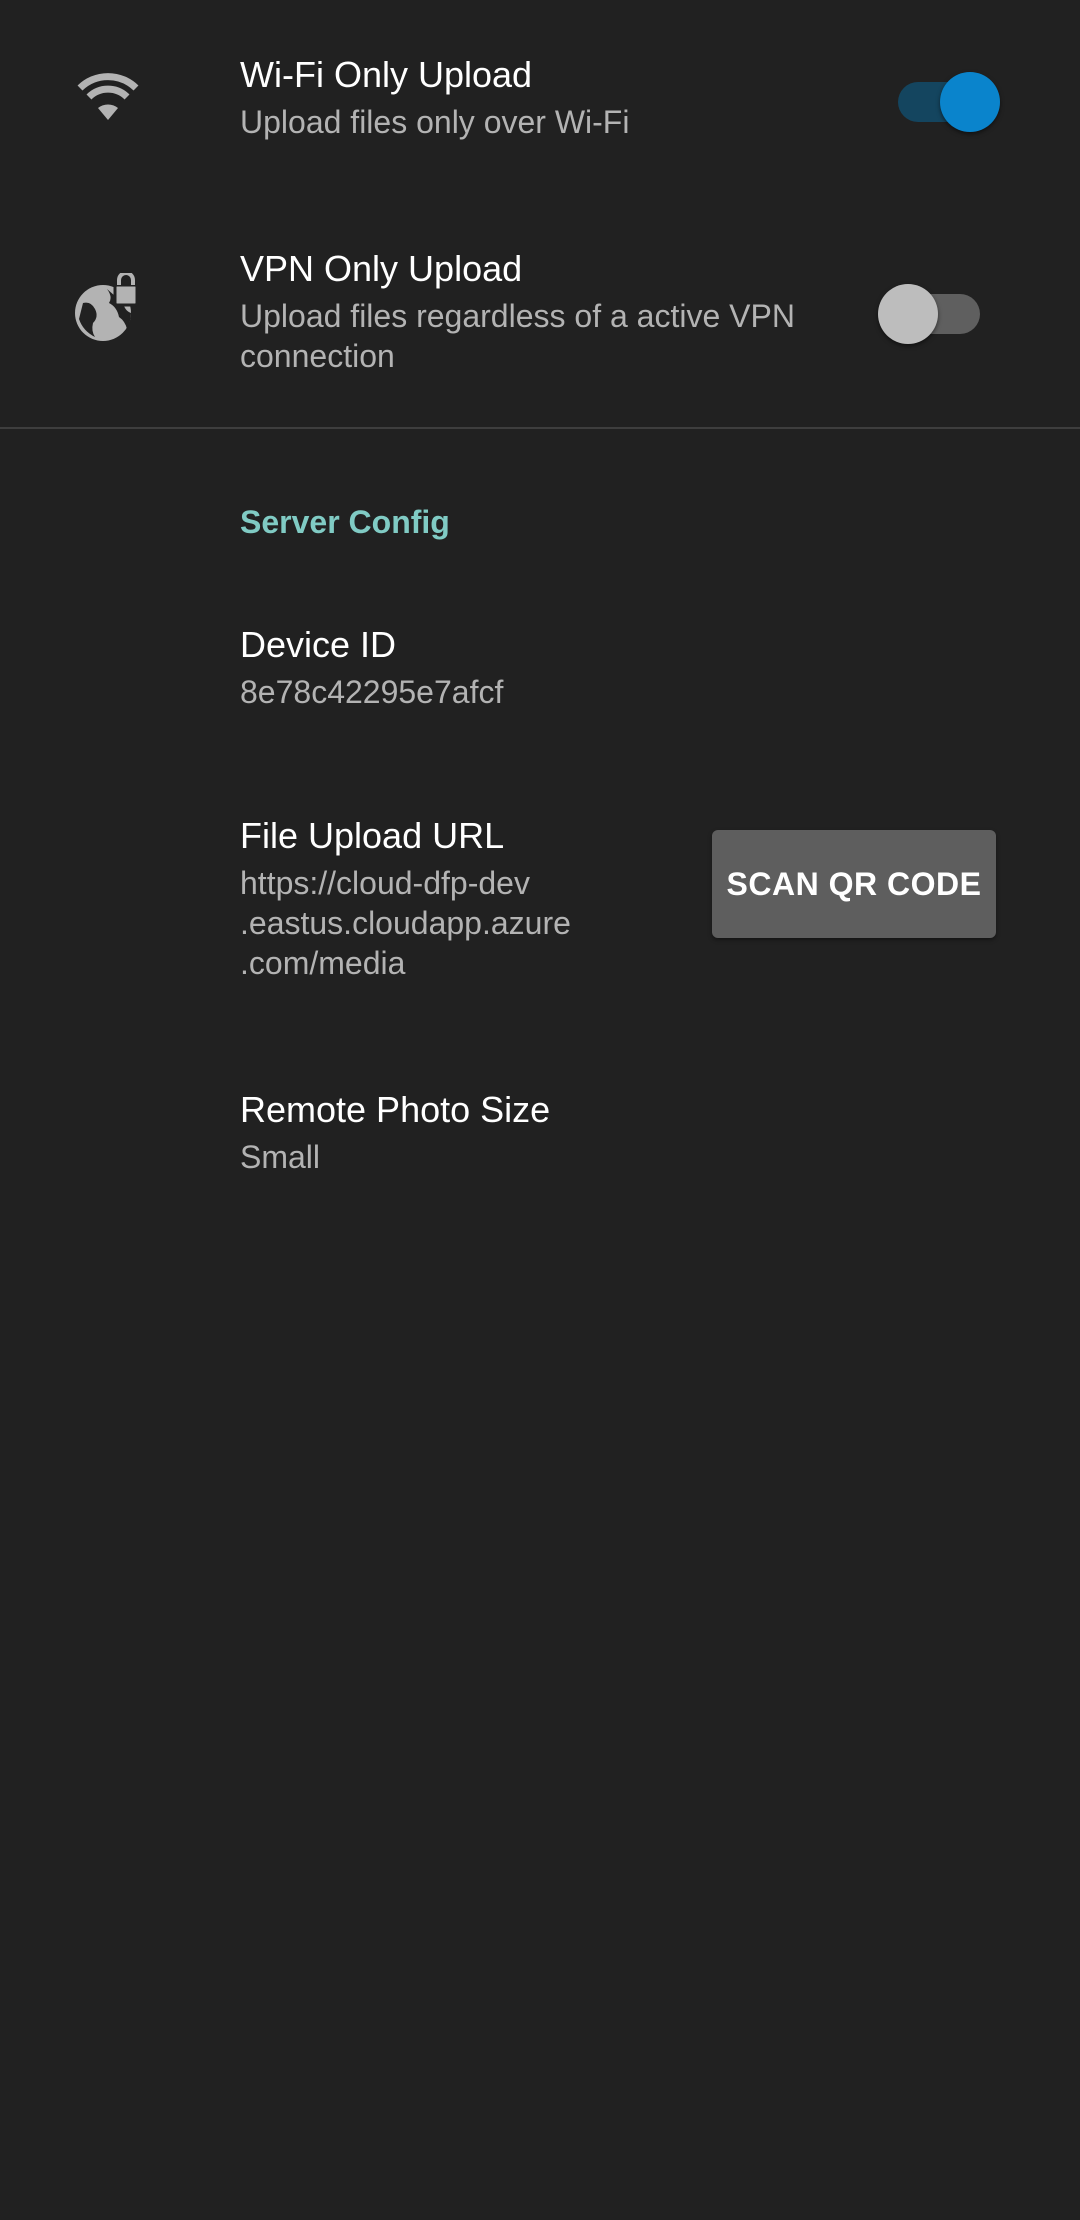 This screenshot has height=2220, width=1080. What do you see at coordinates (372, 835) in the screenshot?
I see `file-upload-url-title: File Upload URL` at bounding box center [372, 835].